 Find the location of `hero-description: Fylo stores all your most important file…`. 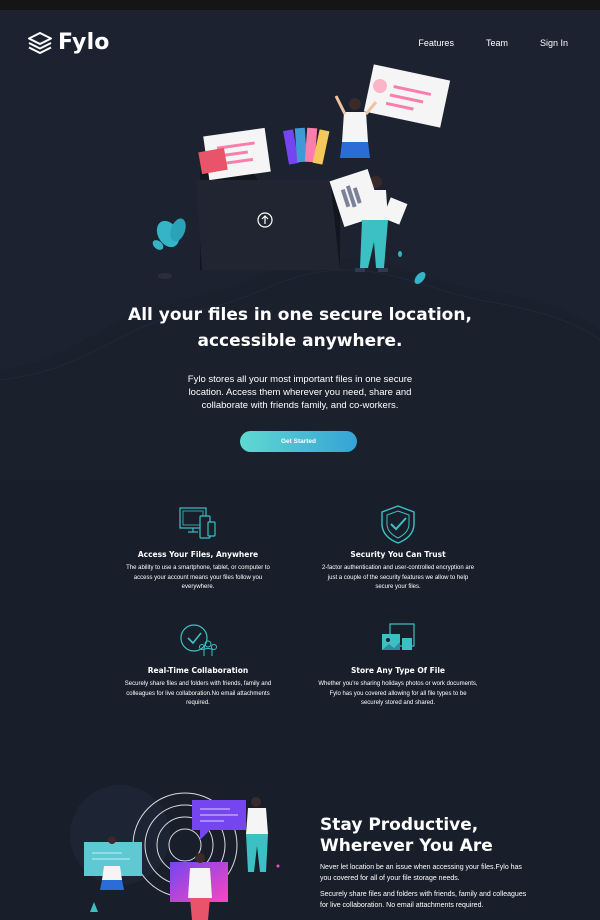

hero-description: Fylo stores all your most important file… is located at coordinates (300, 392).